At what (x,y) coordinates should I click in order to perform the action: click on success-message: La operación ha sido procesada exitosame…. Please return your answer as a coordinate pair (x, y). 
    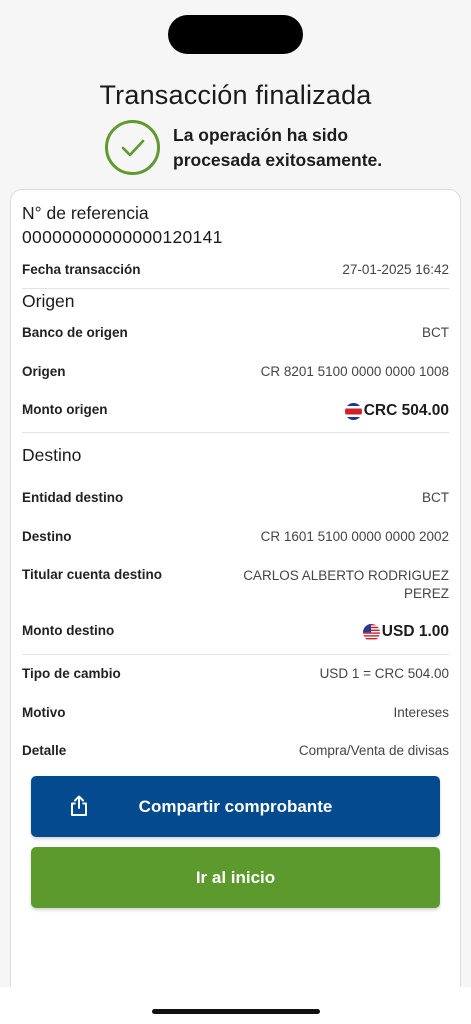
    Looking at the image, I should click on (277, 148).